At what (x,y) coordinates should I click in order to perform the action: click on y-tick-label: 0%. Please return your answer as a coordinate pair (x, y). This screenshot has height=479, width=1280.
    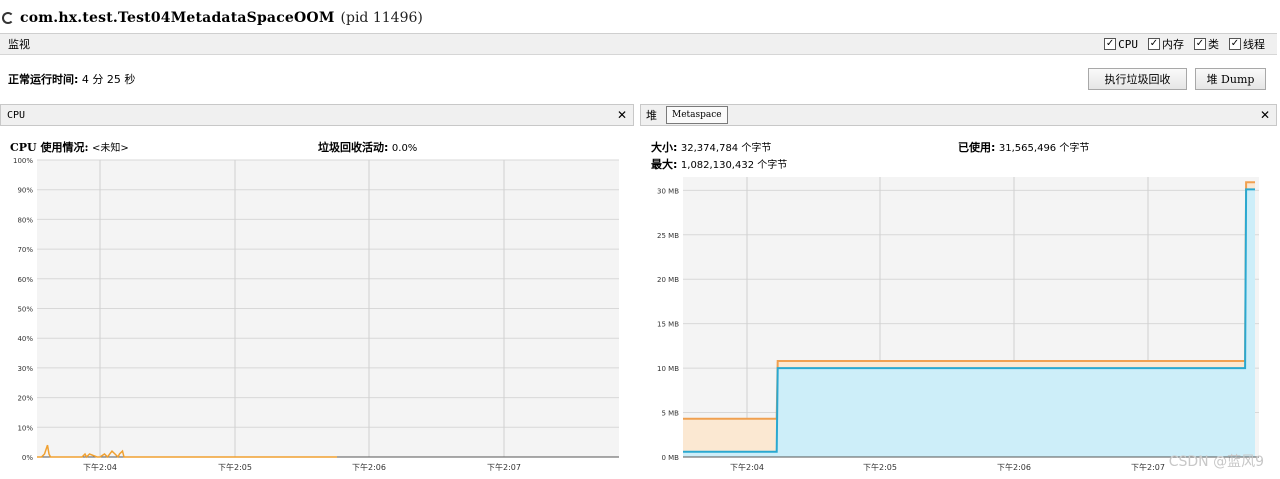
    Looking at the image, I should click on (27, 458).